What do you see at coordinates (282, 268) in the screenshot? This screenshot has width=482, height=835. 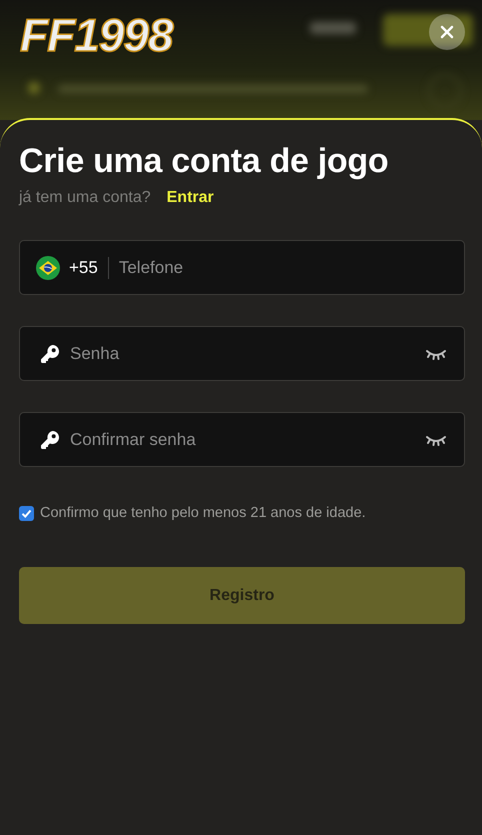 I see `phone-input: Telefone` at bounding box center [282, 268].